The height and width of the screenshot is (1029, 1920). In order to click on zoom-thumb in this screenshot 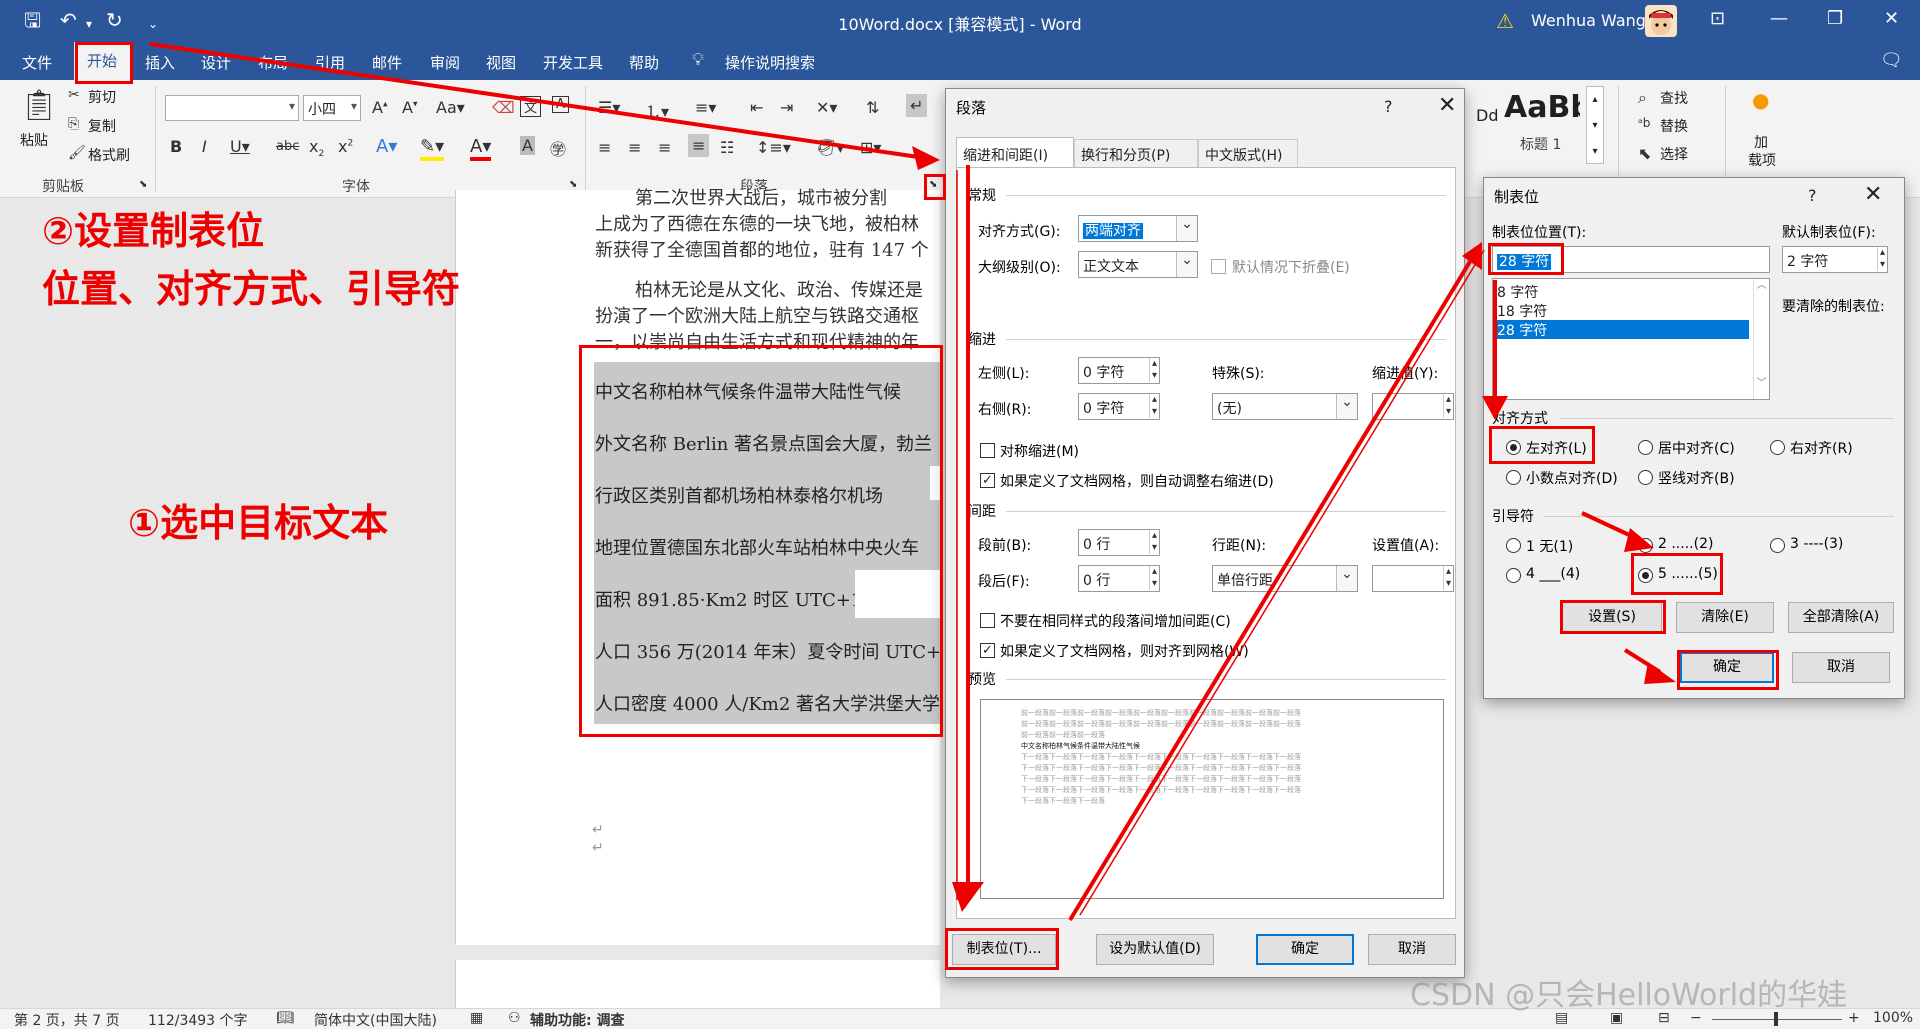, I will do `click(1776, 1019)`.